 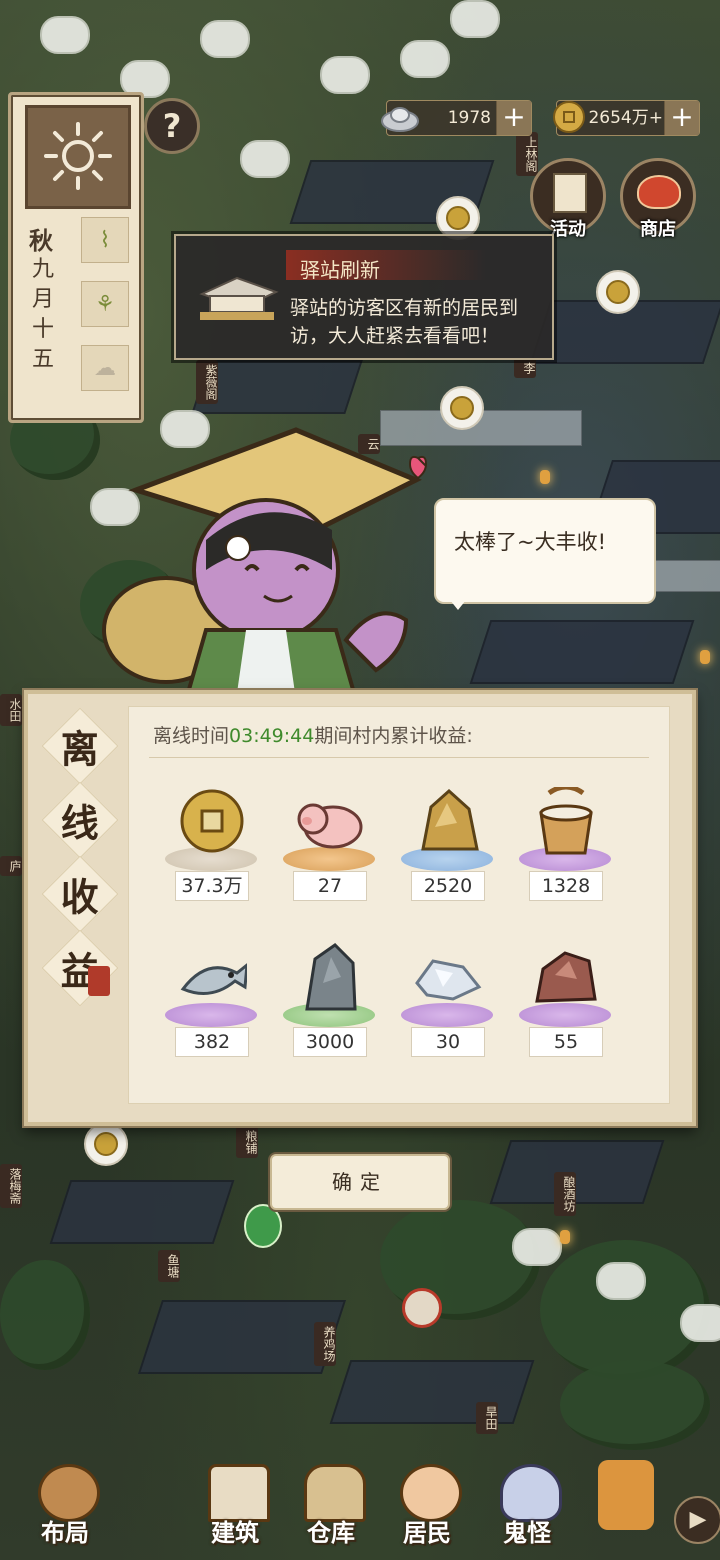 I want to click on cloud-icon: ☁, so click(x=105, y=368).